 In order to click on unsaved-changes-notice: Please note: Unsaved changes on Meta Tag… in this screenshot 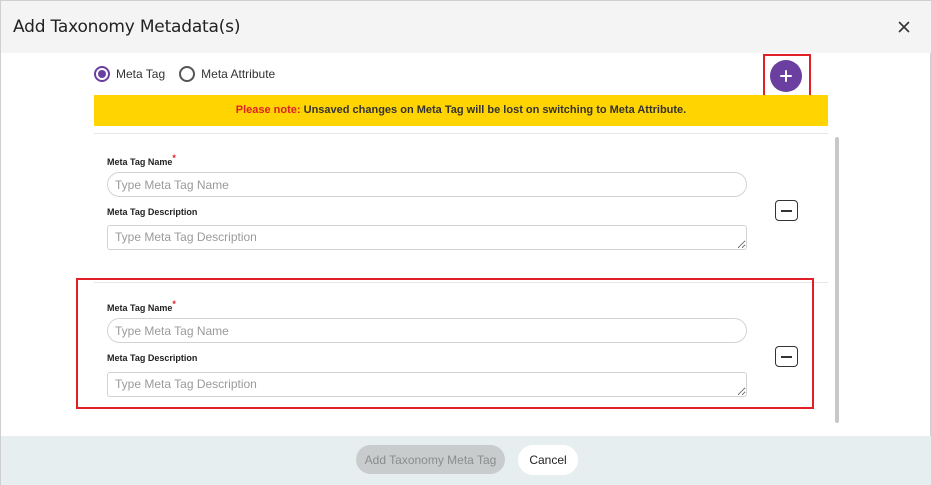, I will do `click(461, 110)`.